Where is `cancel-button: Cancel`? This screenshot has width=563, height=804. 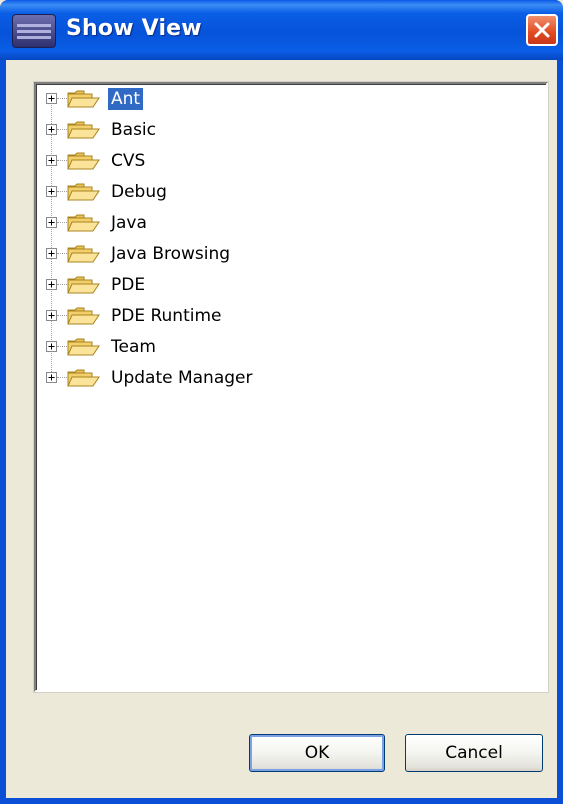 cancel-button: Cancel is located at coordinates (474, 753).